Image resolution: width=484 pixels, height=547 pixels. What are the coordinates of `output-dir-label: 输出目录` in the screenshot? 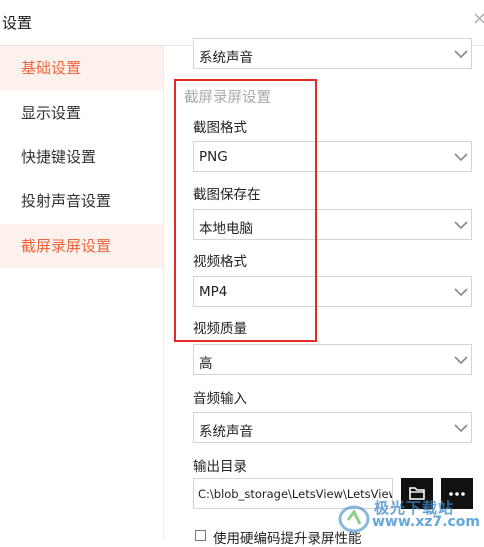 It's located at (220, 467).